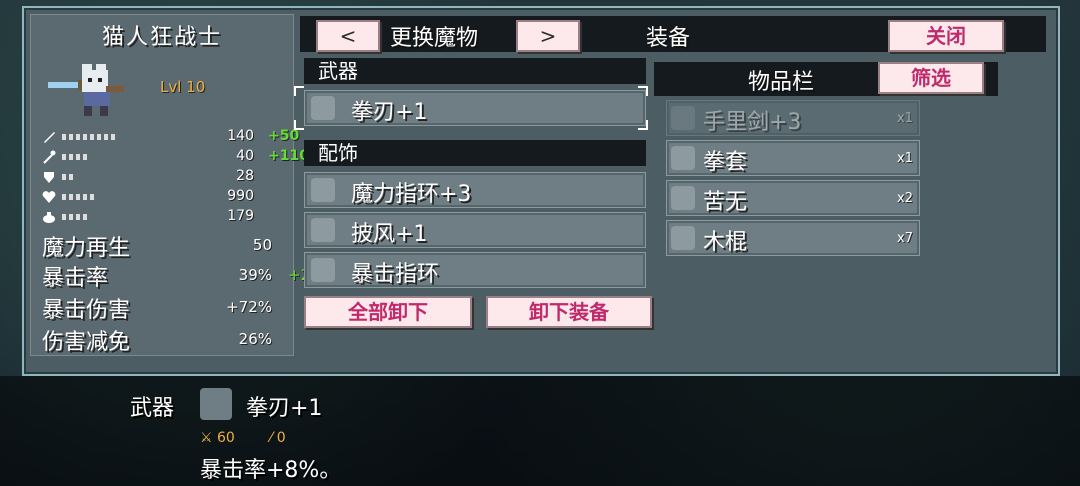 This screenshot has width=1080, height=486. What do you see at coordinates (75, 278) in the screenshot?
I see `stat-label: 暴击率` at bounding box center [75, 278].